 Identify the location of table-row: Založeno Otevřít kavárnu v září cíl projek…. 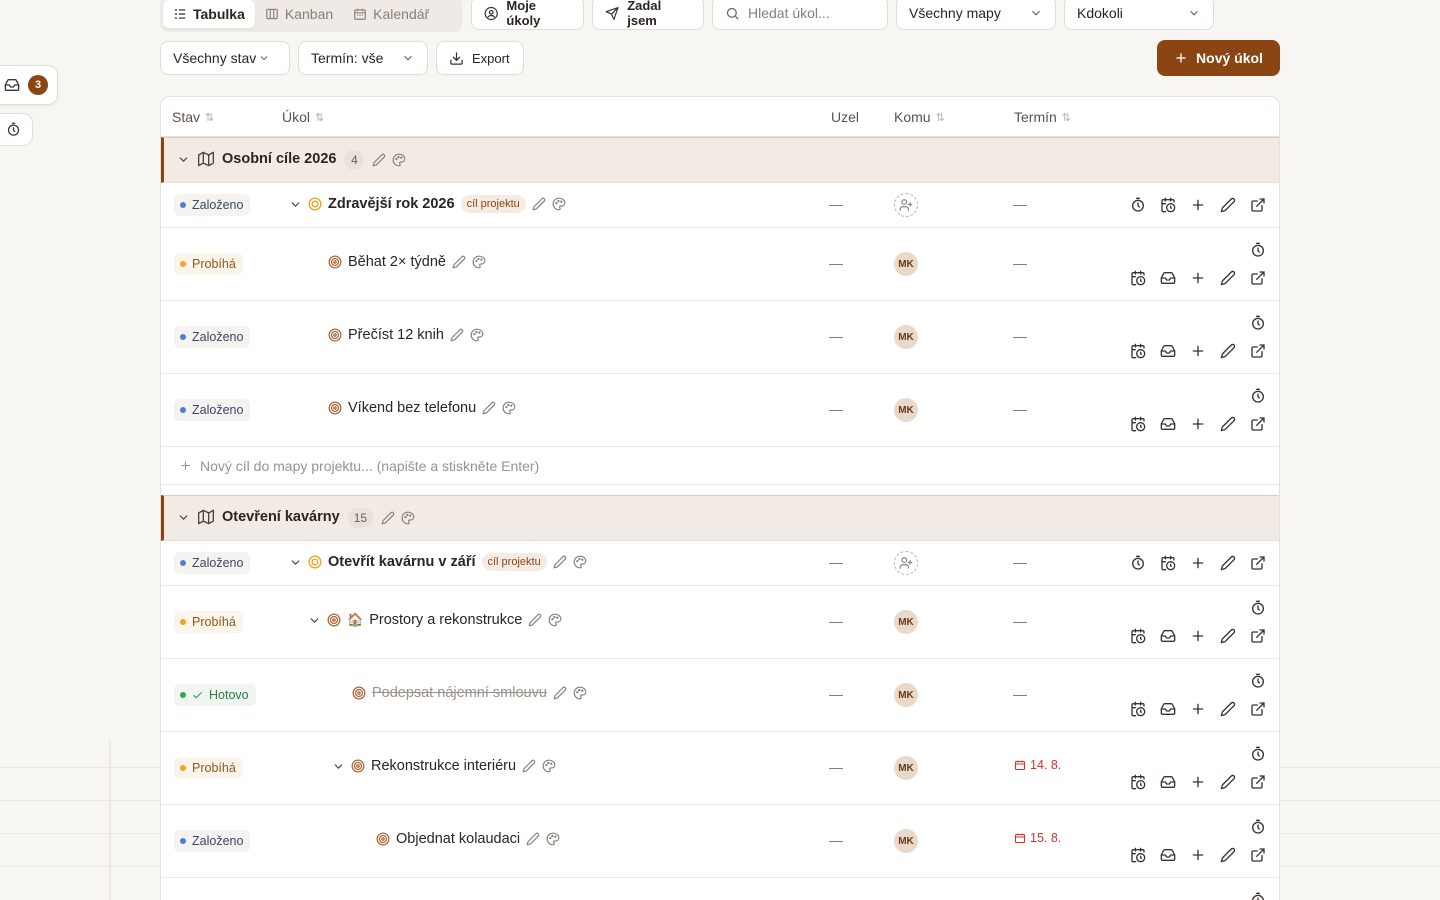
(720, 563).